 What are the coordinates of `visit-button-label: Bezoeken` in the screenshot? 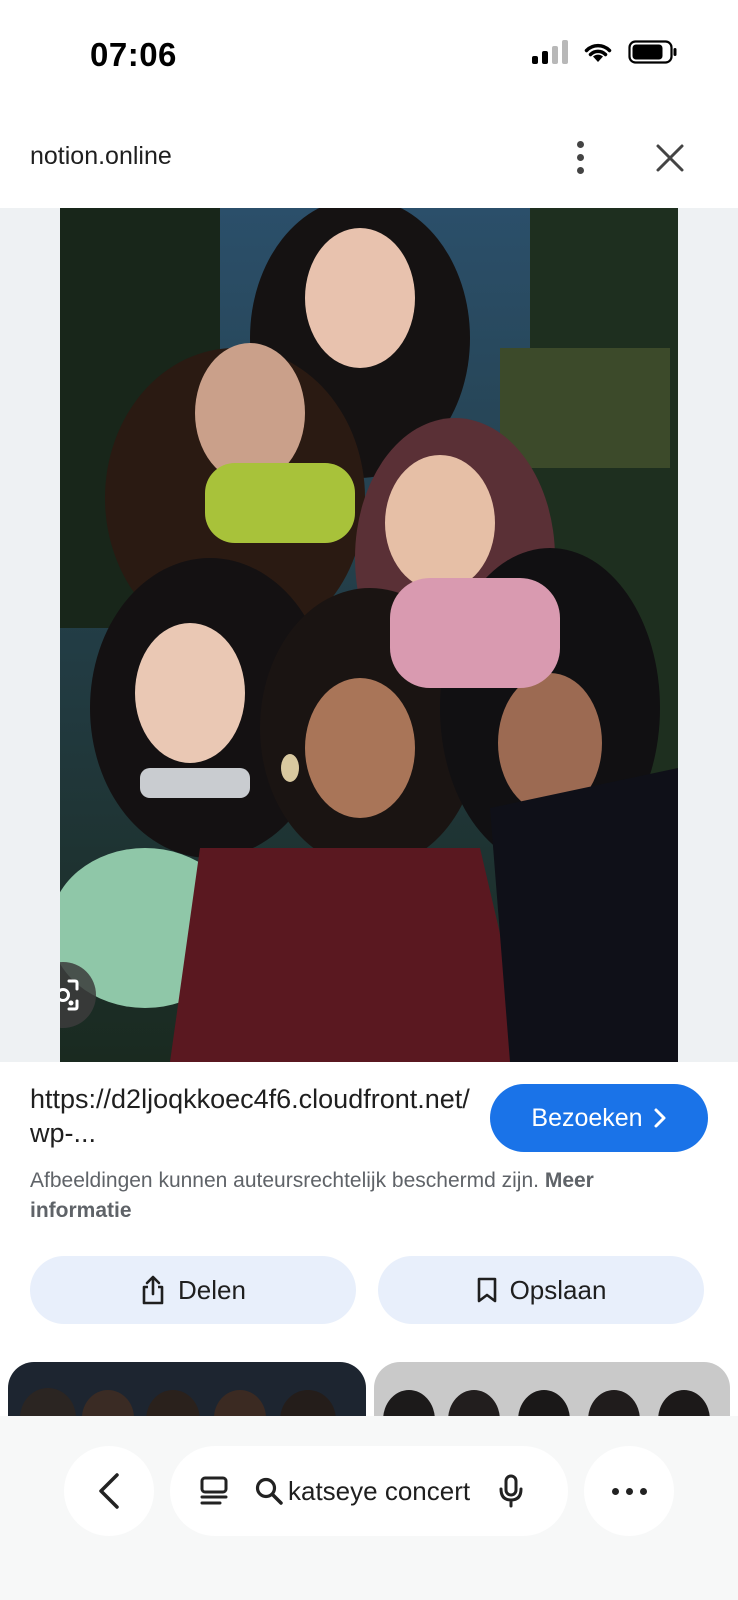 It's located at (587, 1117).